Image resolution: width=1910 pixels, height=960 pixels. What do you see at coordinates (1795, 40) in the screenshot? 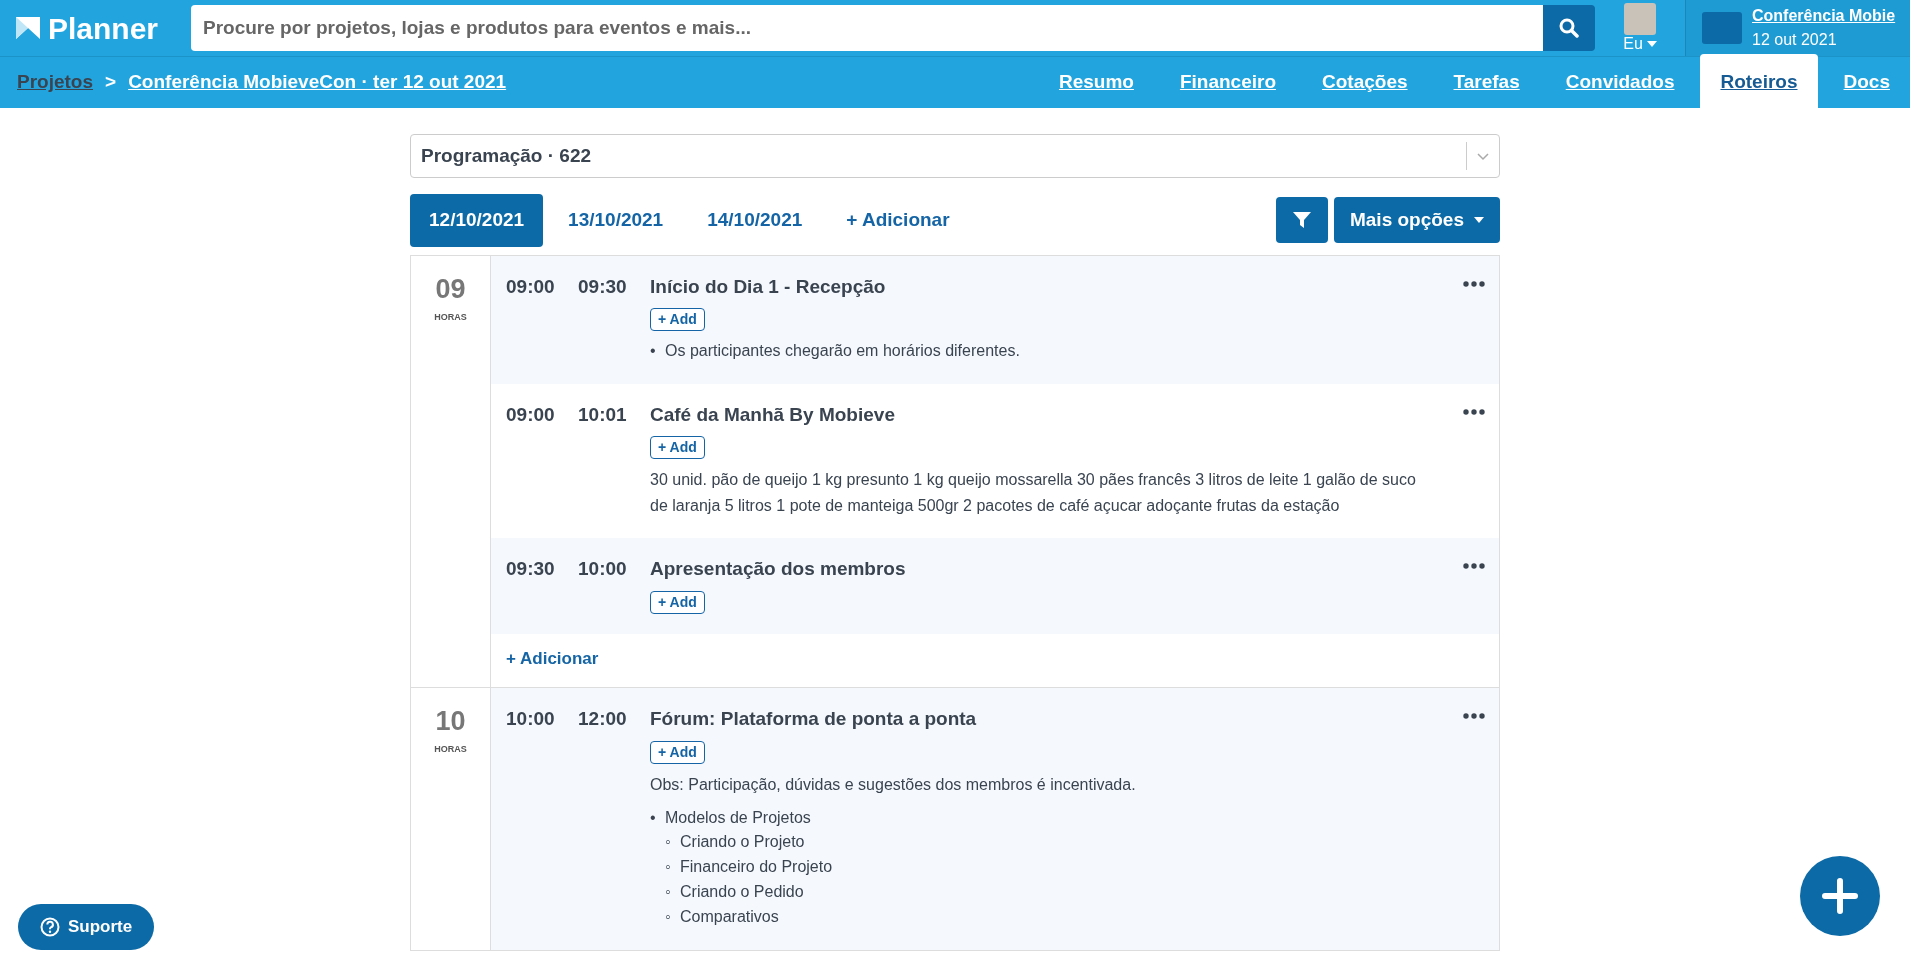
I see `project-date: 12 out 2021` at bounding box center [1795, 40].